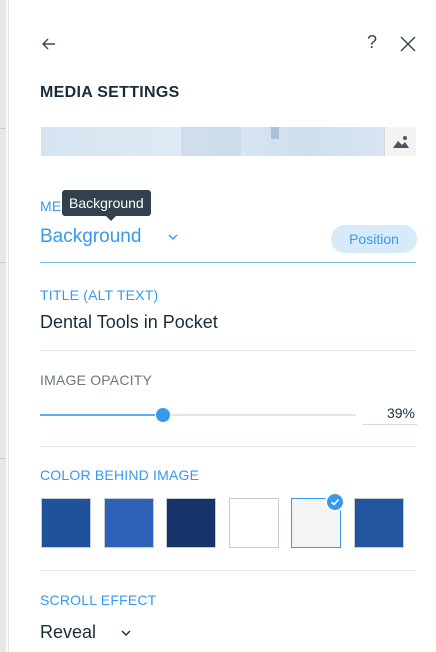  What do you see at coordinates (91, 236) in the screenshot?
I see `media-type-value: Background` at bounding box center [91, 236].